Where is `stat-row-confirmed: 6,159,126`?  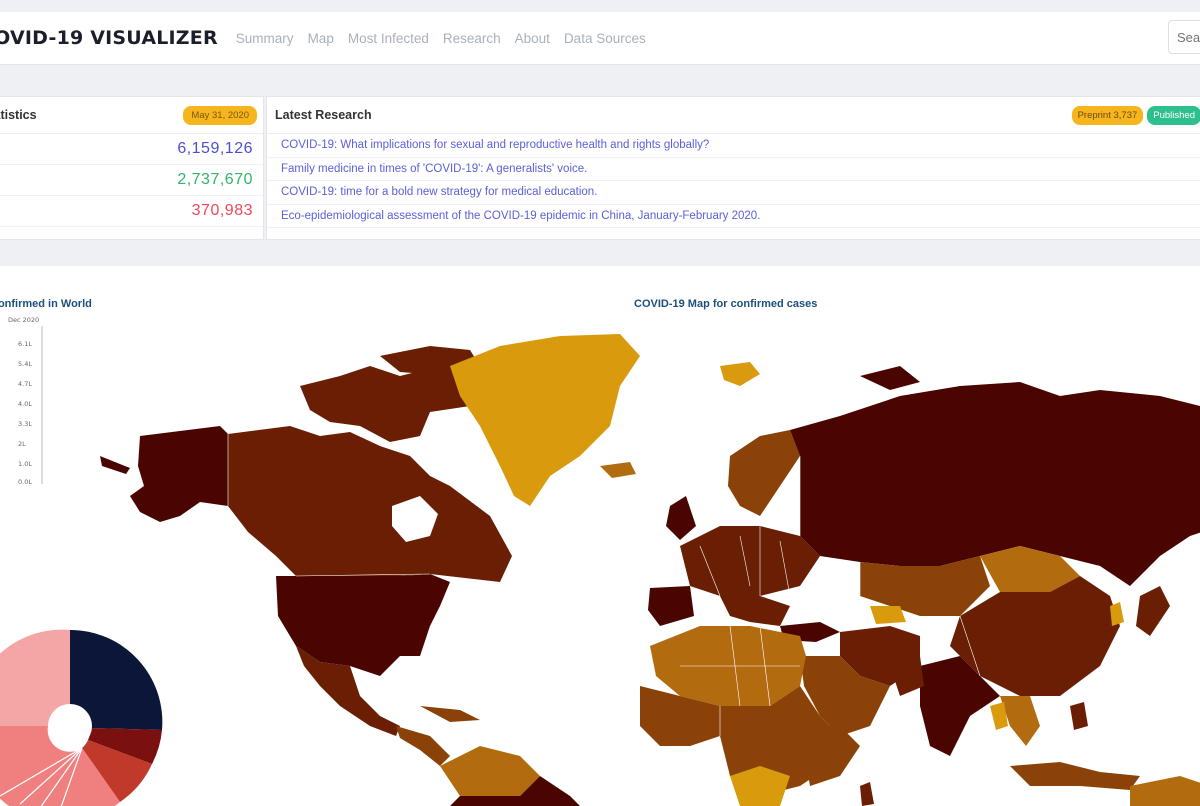 stat-row-confirmed: 6,159,126 is located at coordinates (131, 149).